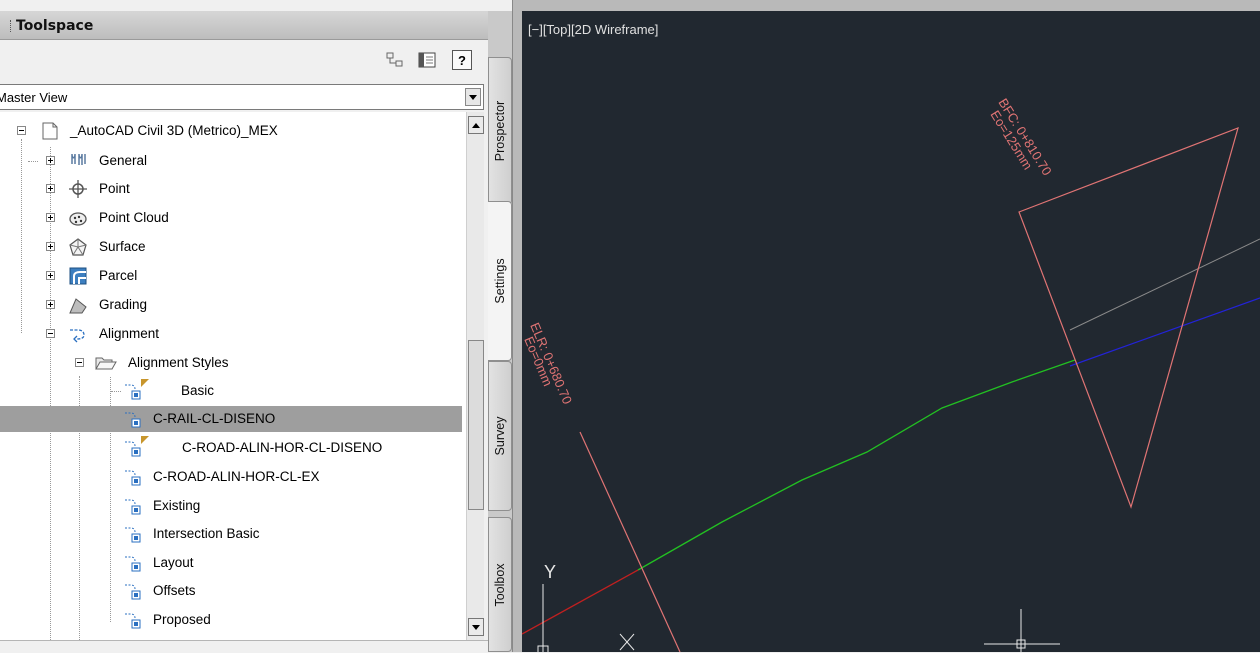  I want to click on tab-label: Prospector, so click(500, 131).